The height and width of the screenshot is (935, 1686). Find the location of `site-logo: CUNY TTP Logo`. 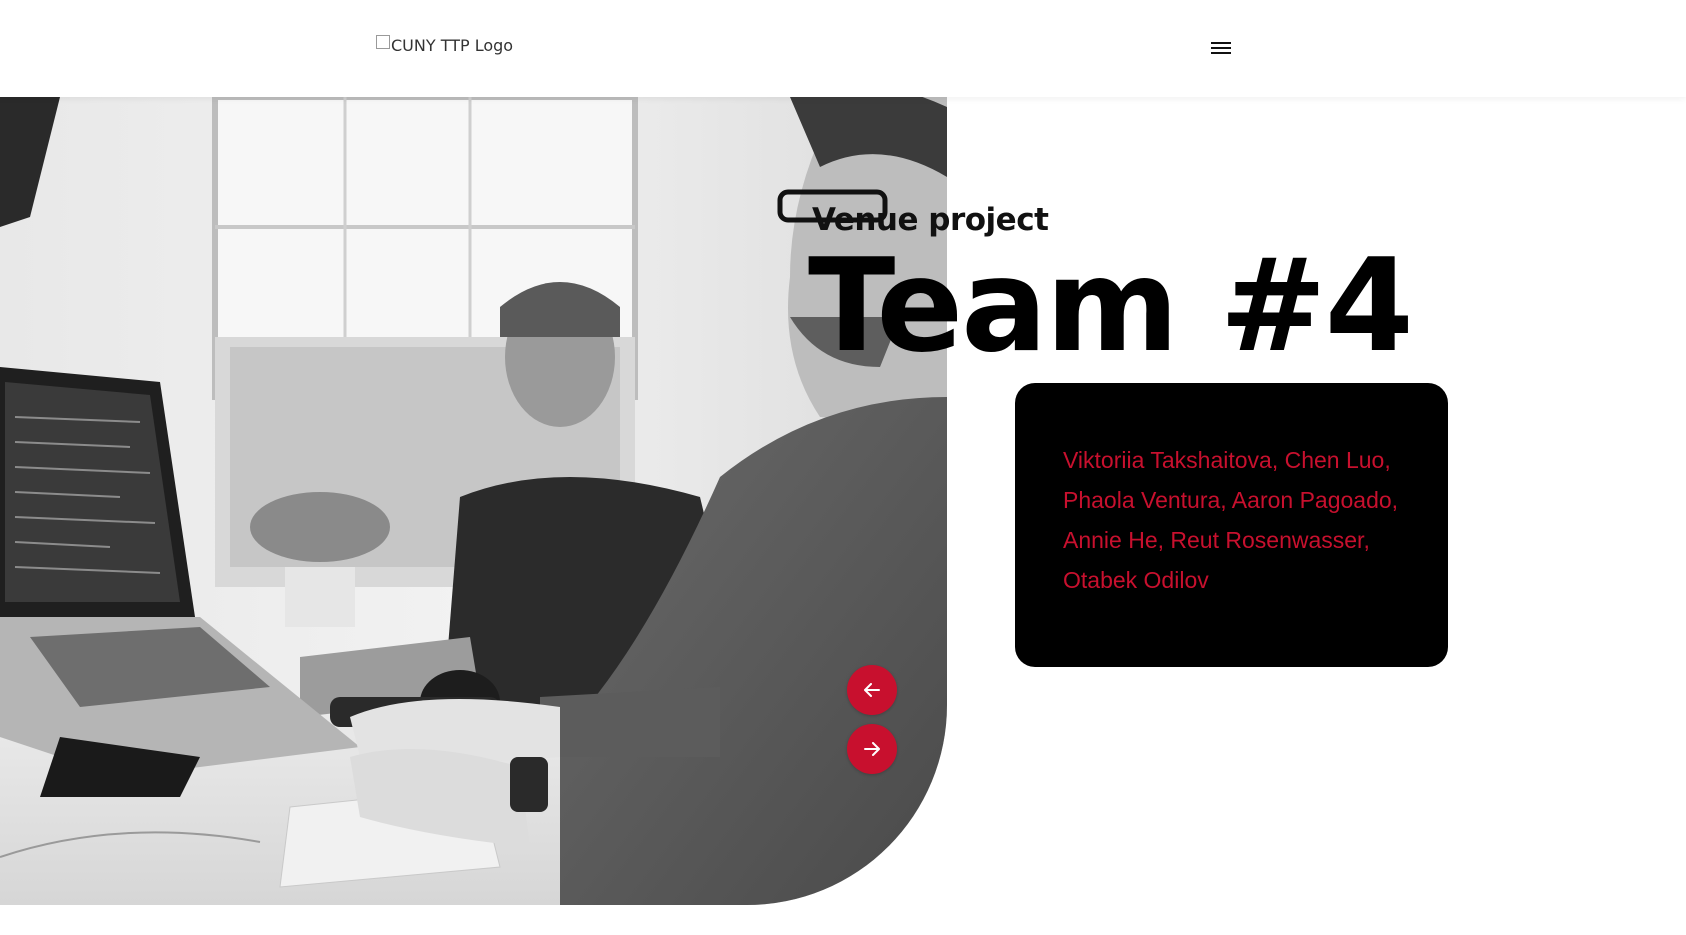

site-logo: CUNY TTP Logo is located at coordinates (445, 45).